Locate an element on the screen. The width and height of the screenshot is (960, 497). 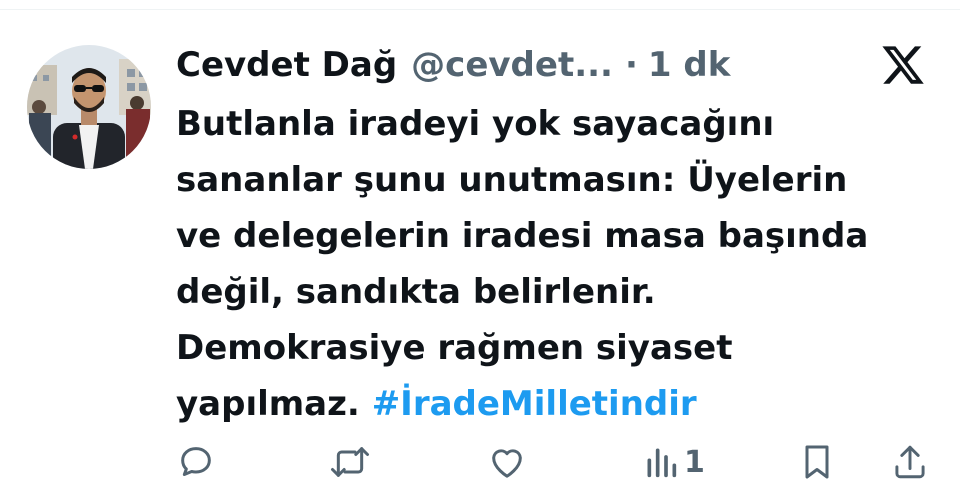
like-icon is located at coordinates (507, 463).